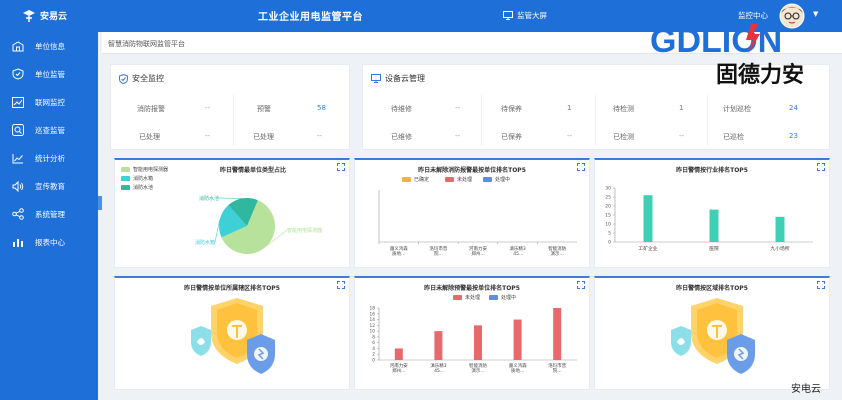 This screenshot has height=400, width=842. Describe the element at coordinates (405, 78) in the screenshot. I see `device-cloud-title: 设备云管理` at that location.